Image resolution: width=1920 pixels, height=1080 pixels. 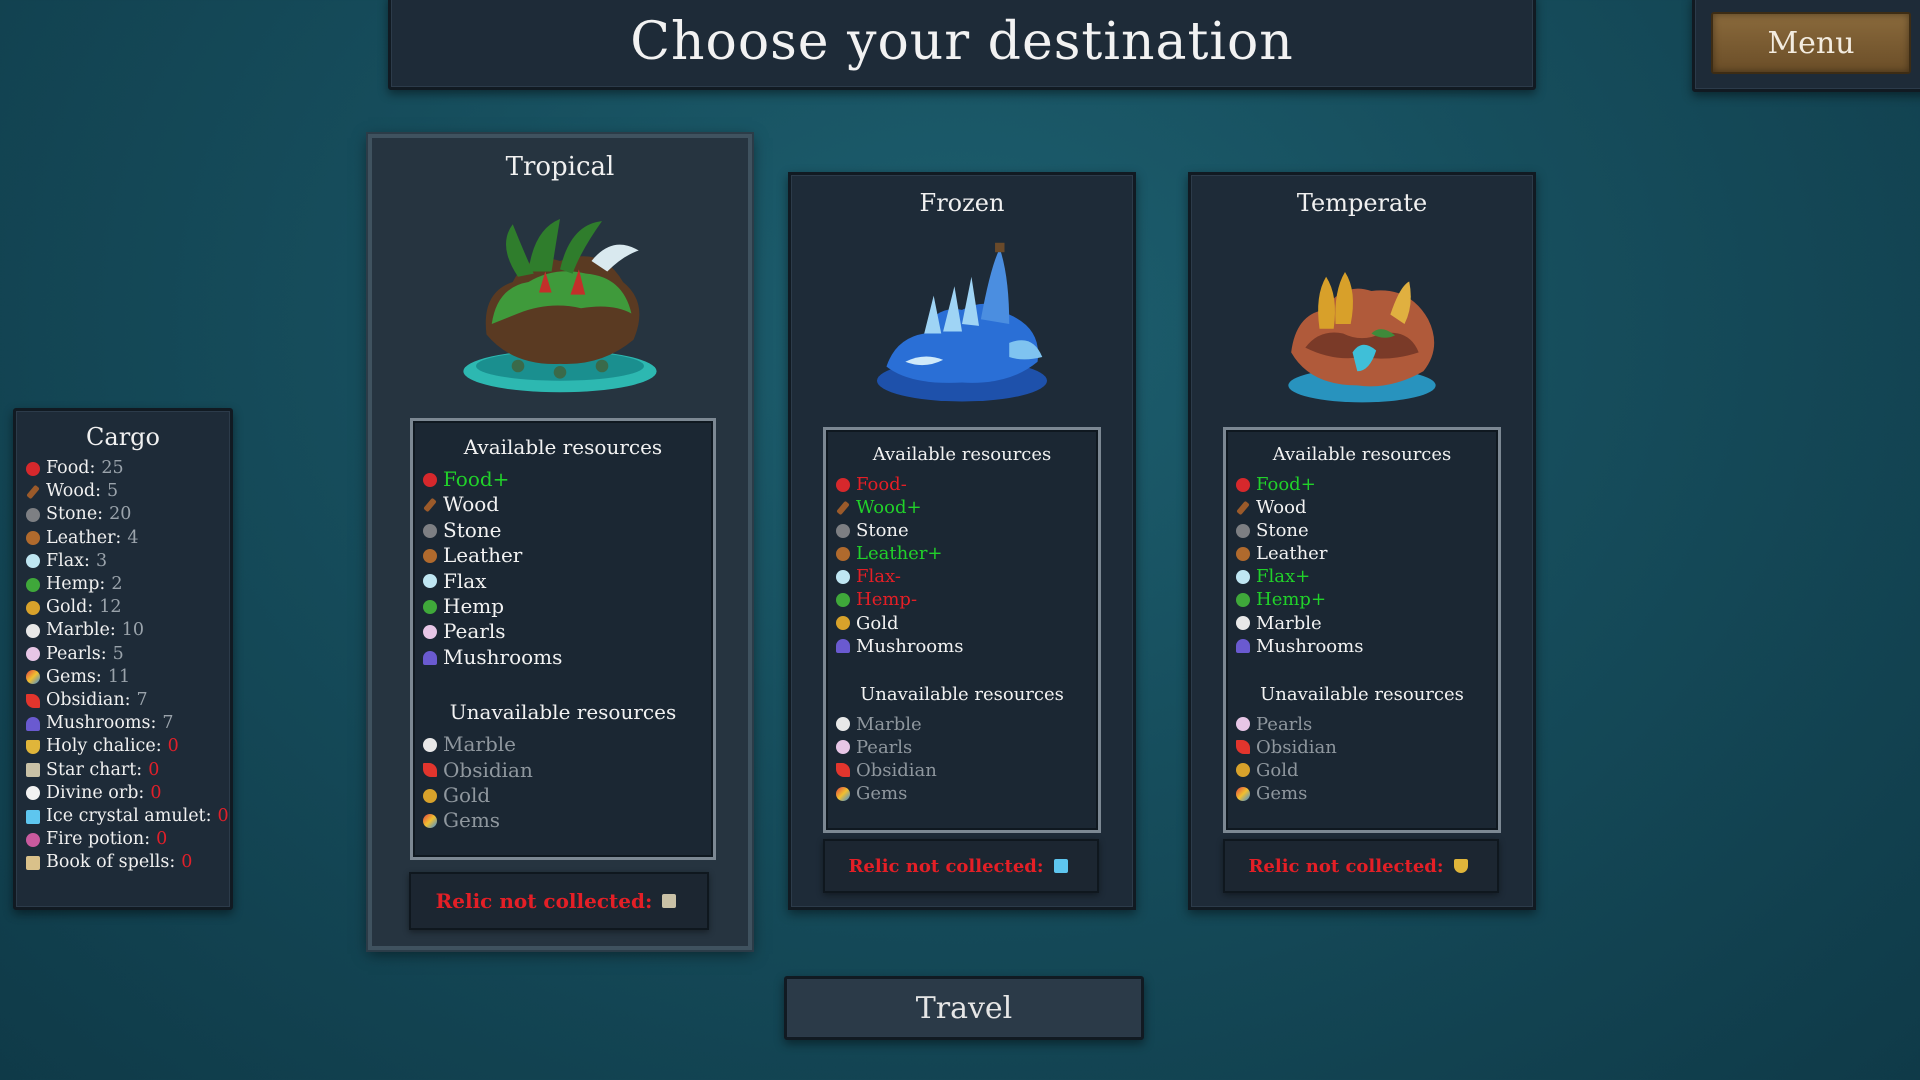 What do you see at coordinates (128, 746) in the screenshot?
I see `cargo-item: Holy chalice: 0` at bounding box center [128, 746].